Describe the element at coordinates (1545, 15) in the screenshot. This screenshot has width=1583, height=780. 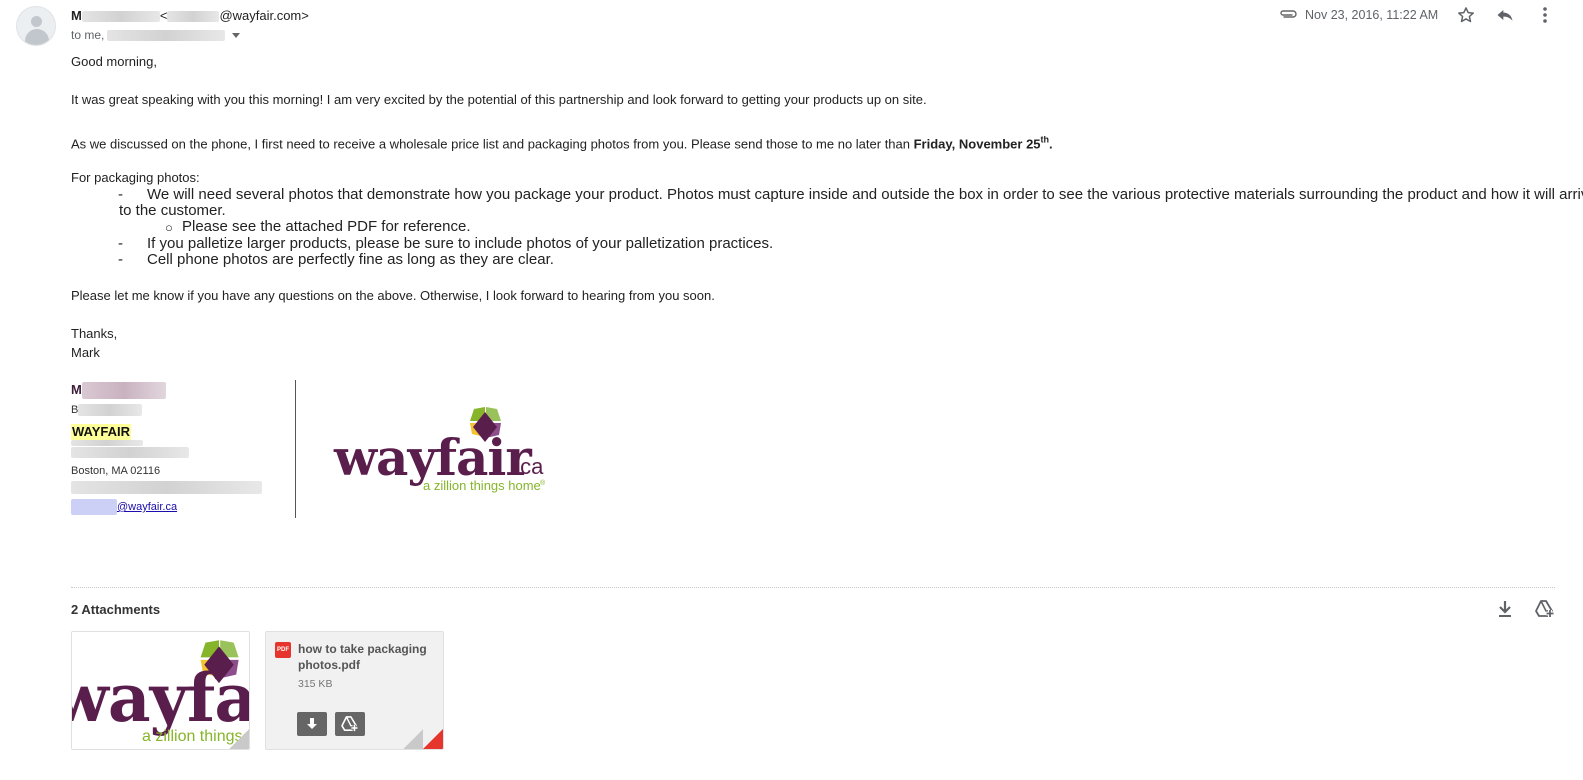
I see `more-vert-icon` at that location.